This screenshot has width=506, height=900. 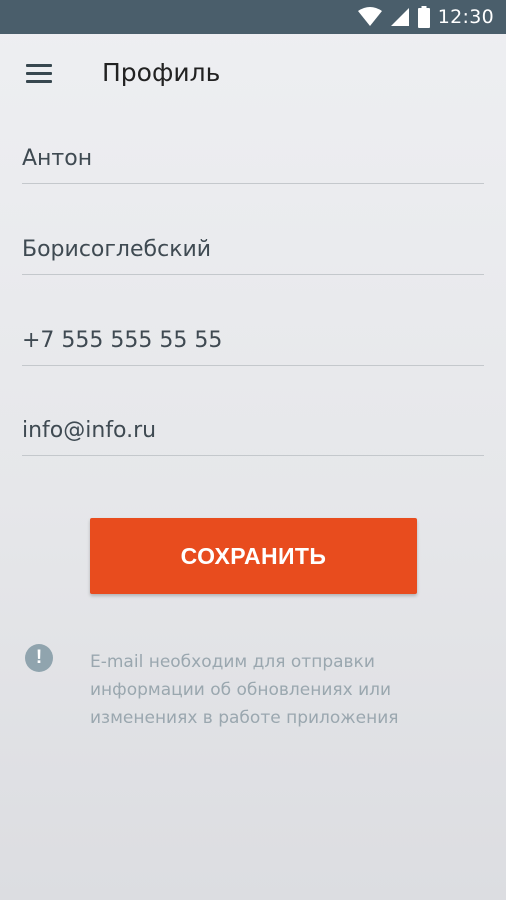 I want to click on status-icons: 12:30, so click(x=425, y=17).